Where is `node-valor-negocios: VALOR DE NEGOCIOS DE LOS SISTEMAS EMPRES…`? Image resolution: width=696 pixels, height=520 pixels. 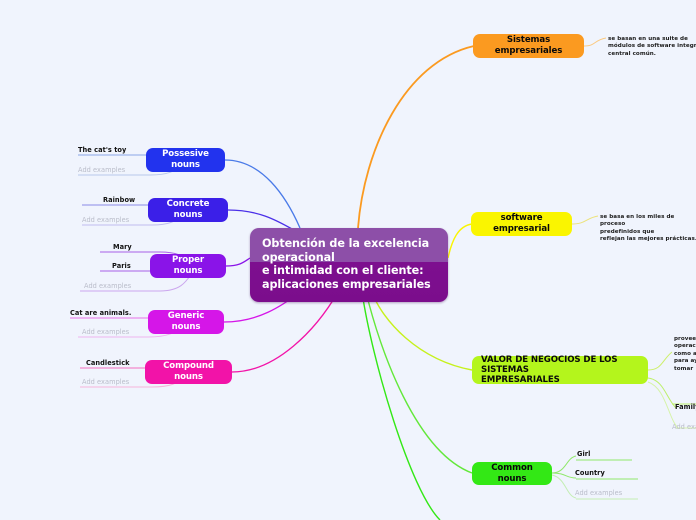 node-valor-negocios: VALOR DE NEGOCIOS DE LOS SISTEMAS EMPRES… is located at coordinates (560, 370).